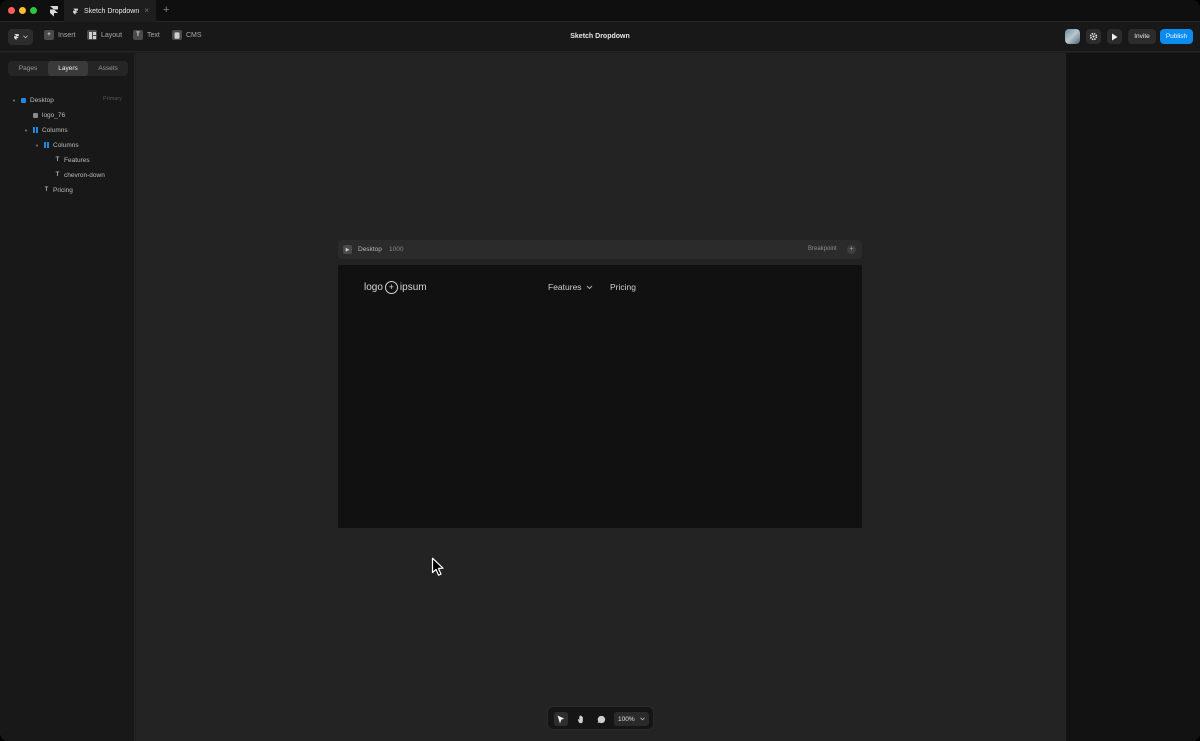  What do you see at coordinates (626, 719) in the screenshot?
I see `zoom-value: 100%` at bounding box center [626, 719].